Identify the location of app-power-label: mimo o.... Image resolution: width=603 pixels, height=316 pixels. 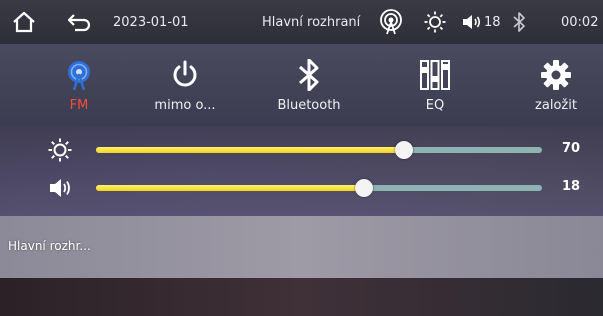
(185, 105).